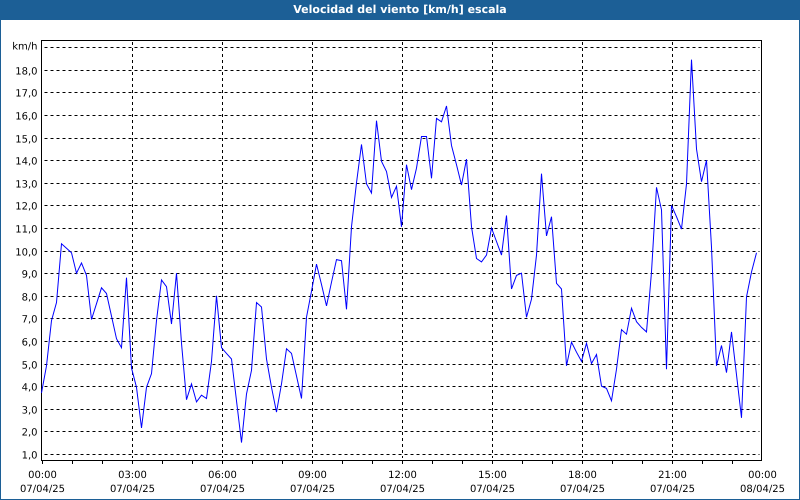  I want to click on x-tick-label: 00:00 08/04/25, so click(762, 482).